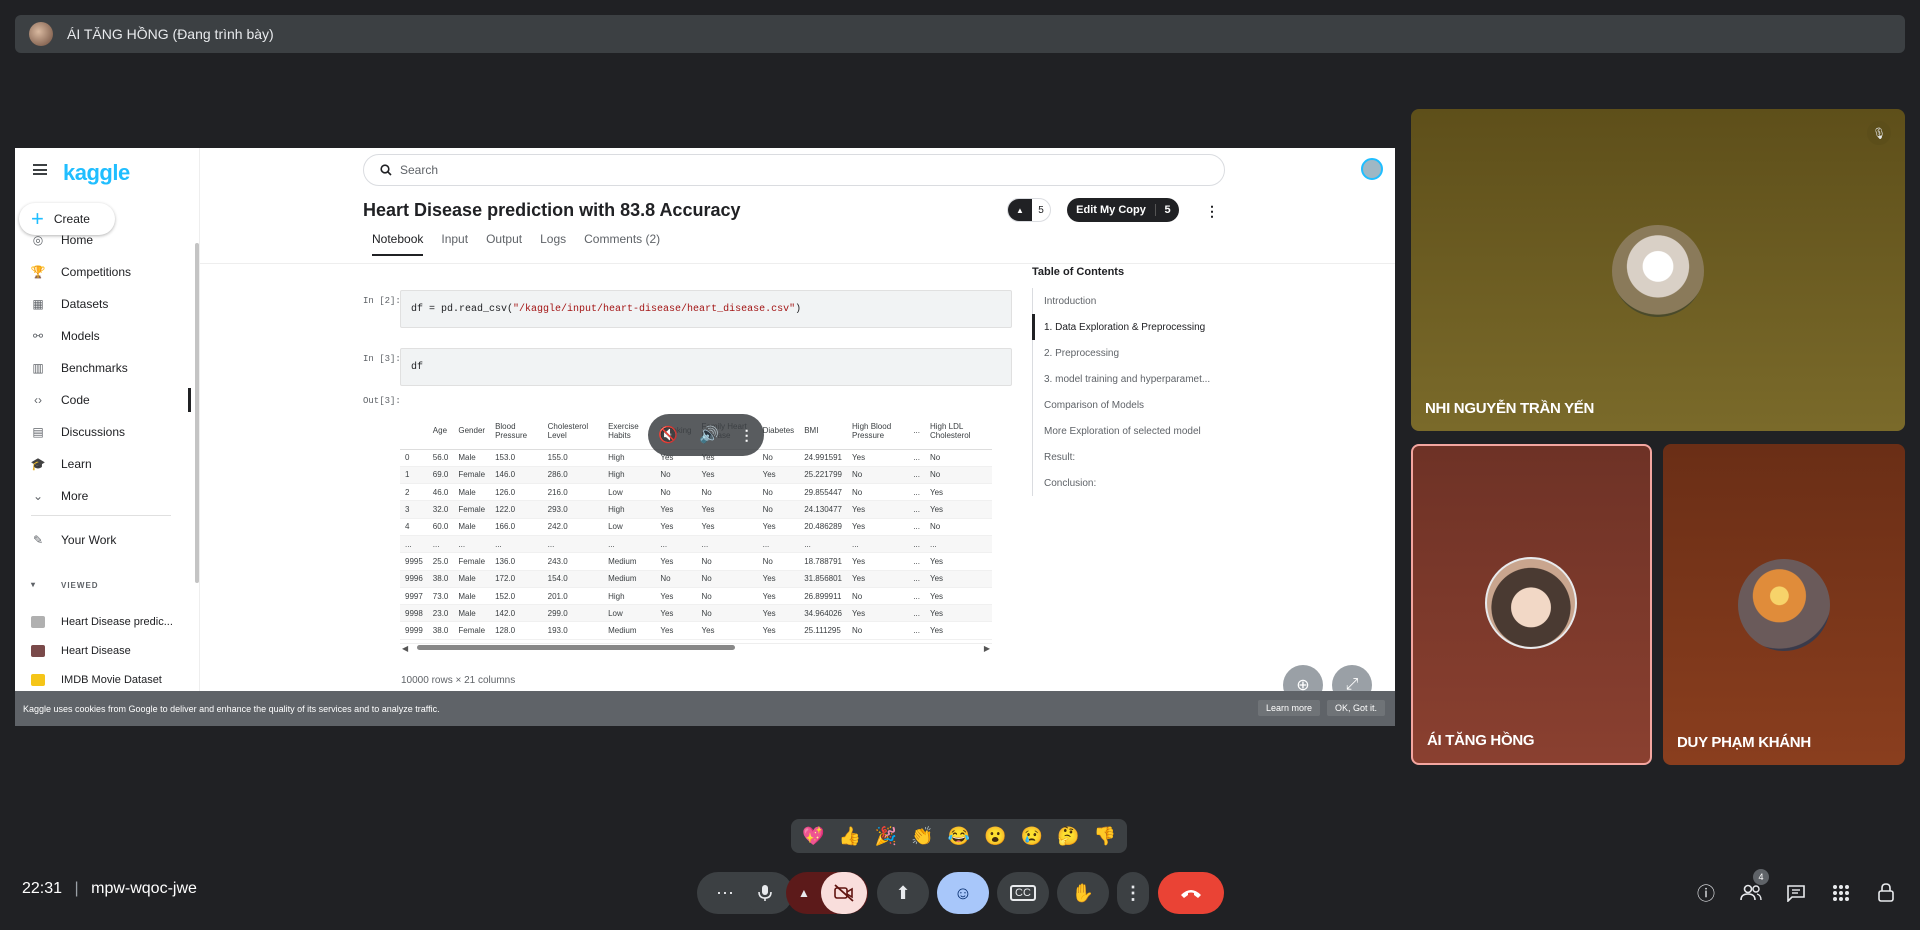 Image resolution: width=1920 pixels, height=930 pixels. Describe the element at coordinates (1132, 457) in the screenshot. I see `toc-item: Result:` at that location.